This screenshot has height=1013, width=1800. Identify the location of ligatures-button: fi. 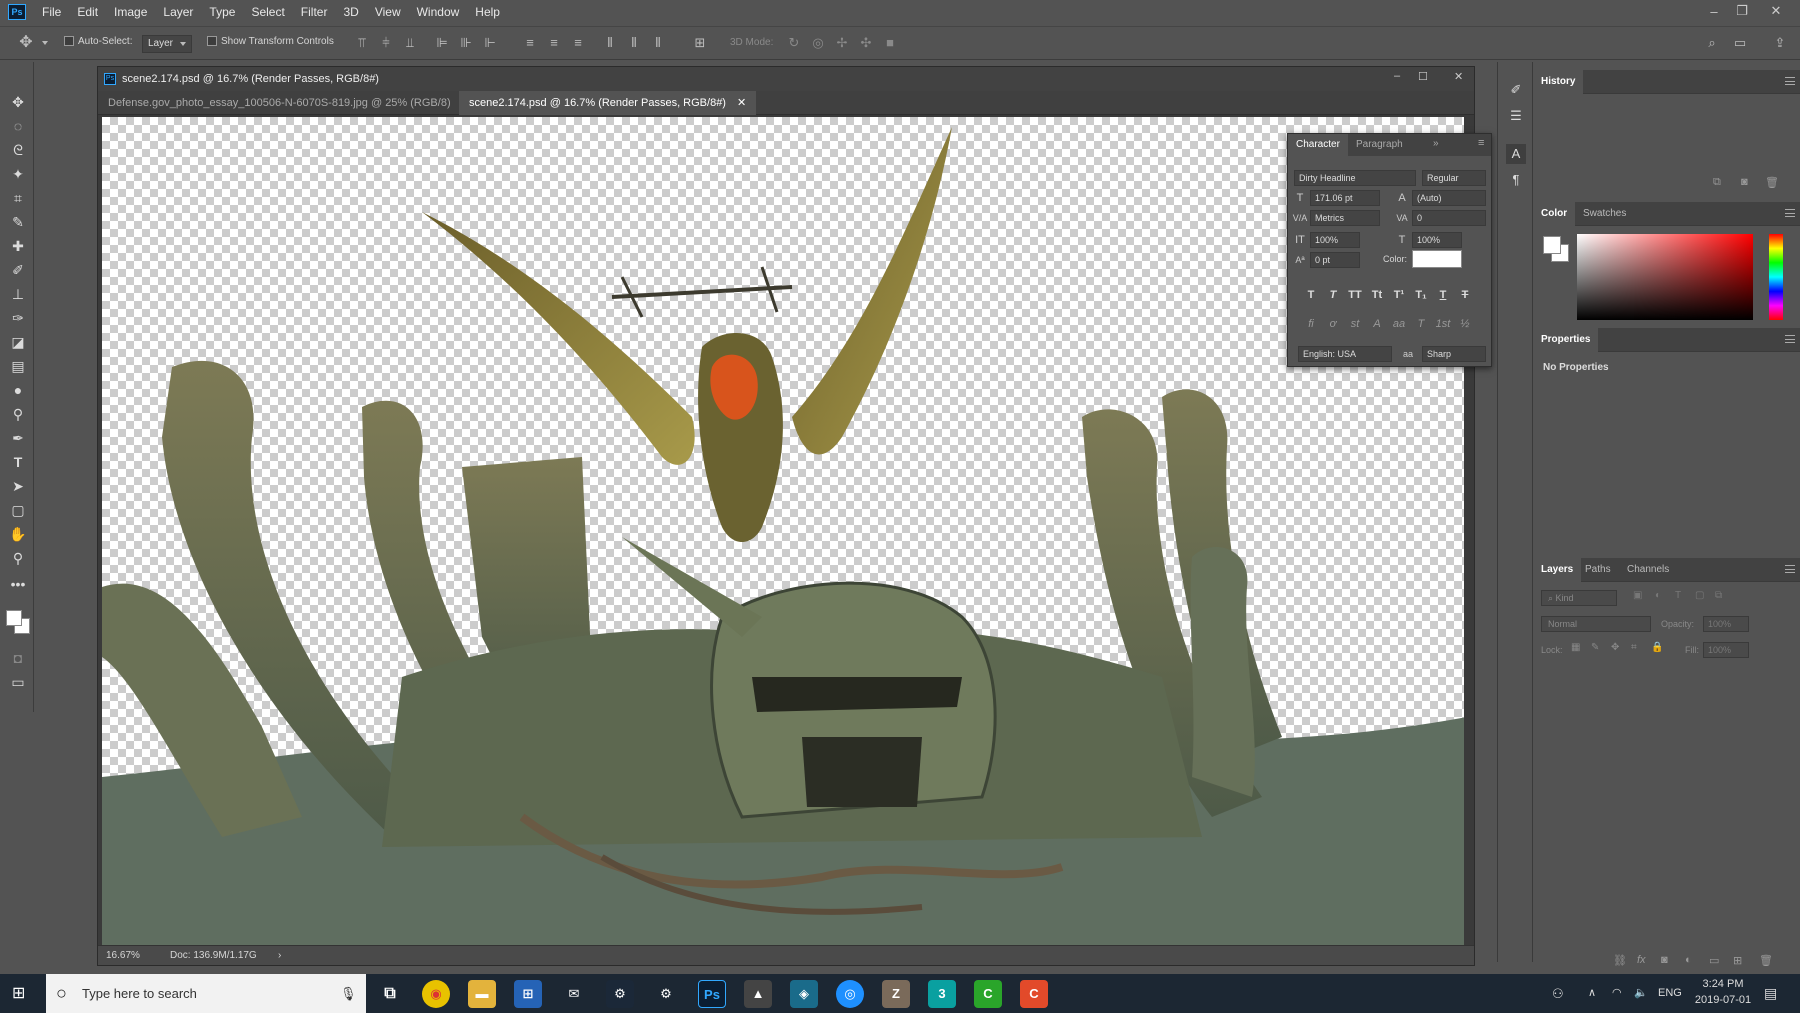
(1311, 324).